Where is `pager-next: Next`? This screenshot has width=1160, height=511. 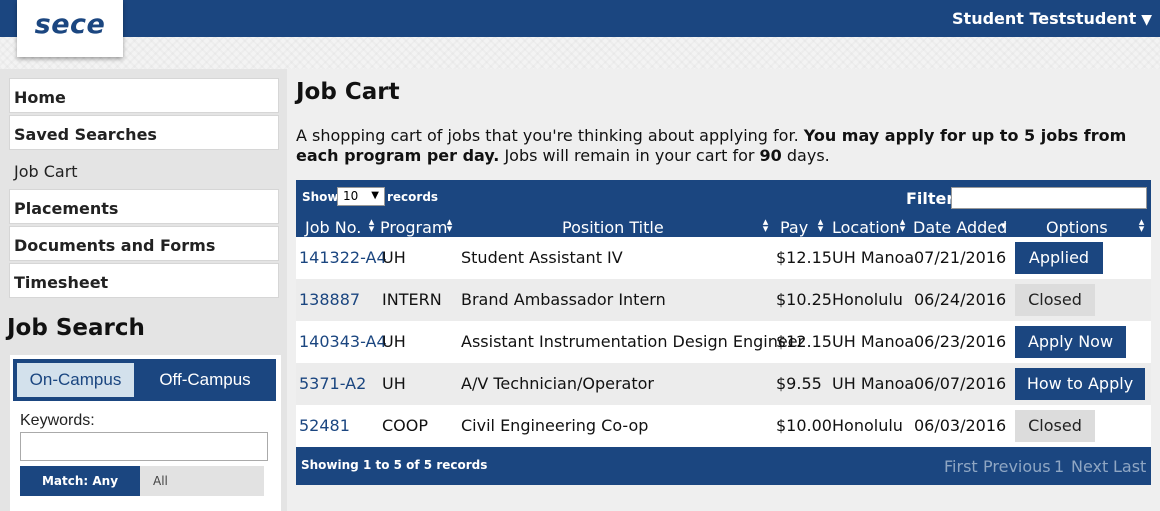 pager-next: Next is located at coordinates (1089, 466).